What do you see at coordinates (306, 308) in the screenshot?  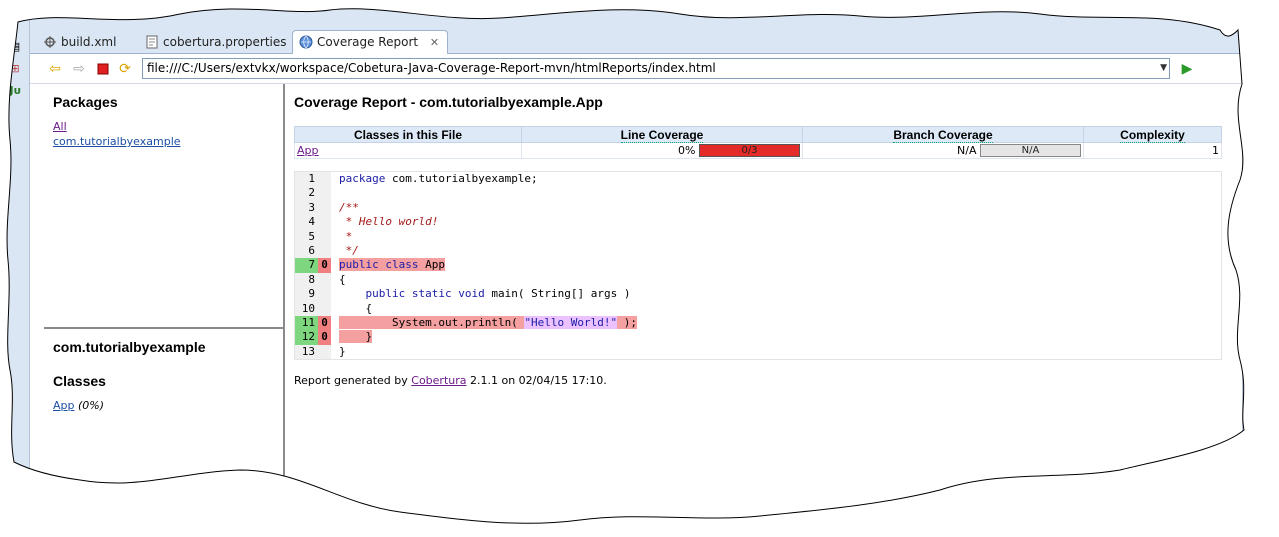 I see `line-number: 10` at bounding box center [306, 308].